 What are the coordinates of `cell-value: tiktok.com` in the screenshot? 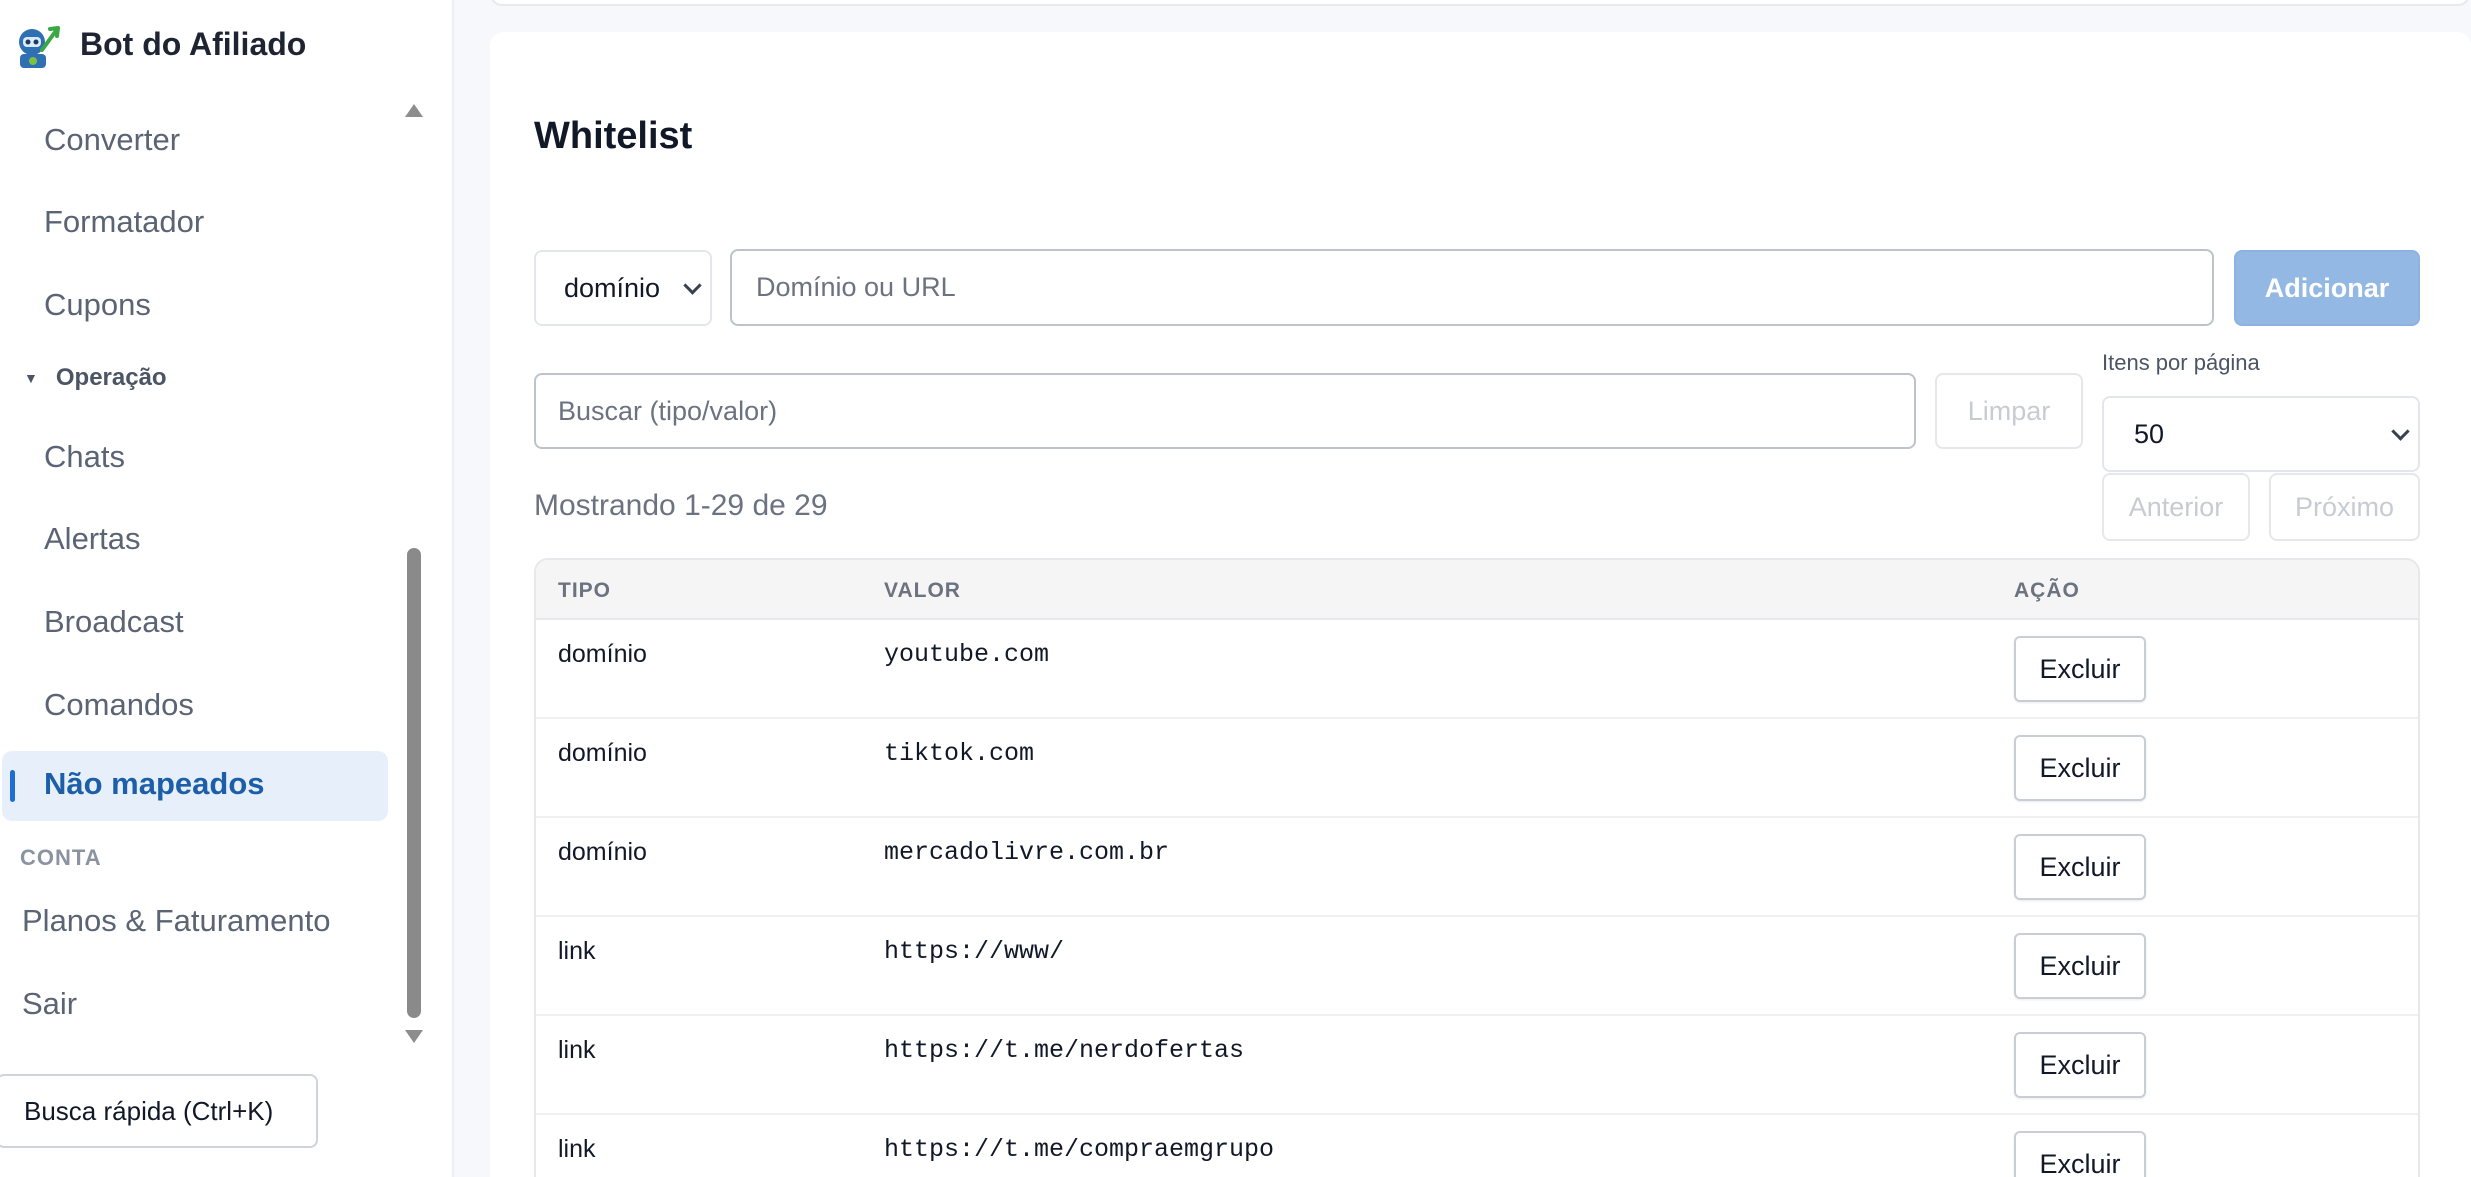 It's located at (959, 753).